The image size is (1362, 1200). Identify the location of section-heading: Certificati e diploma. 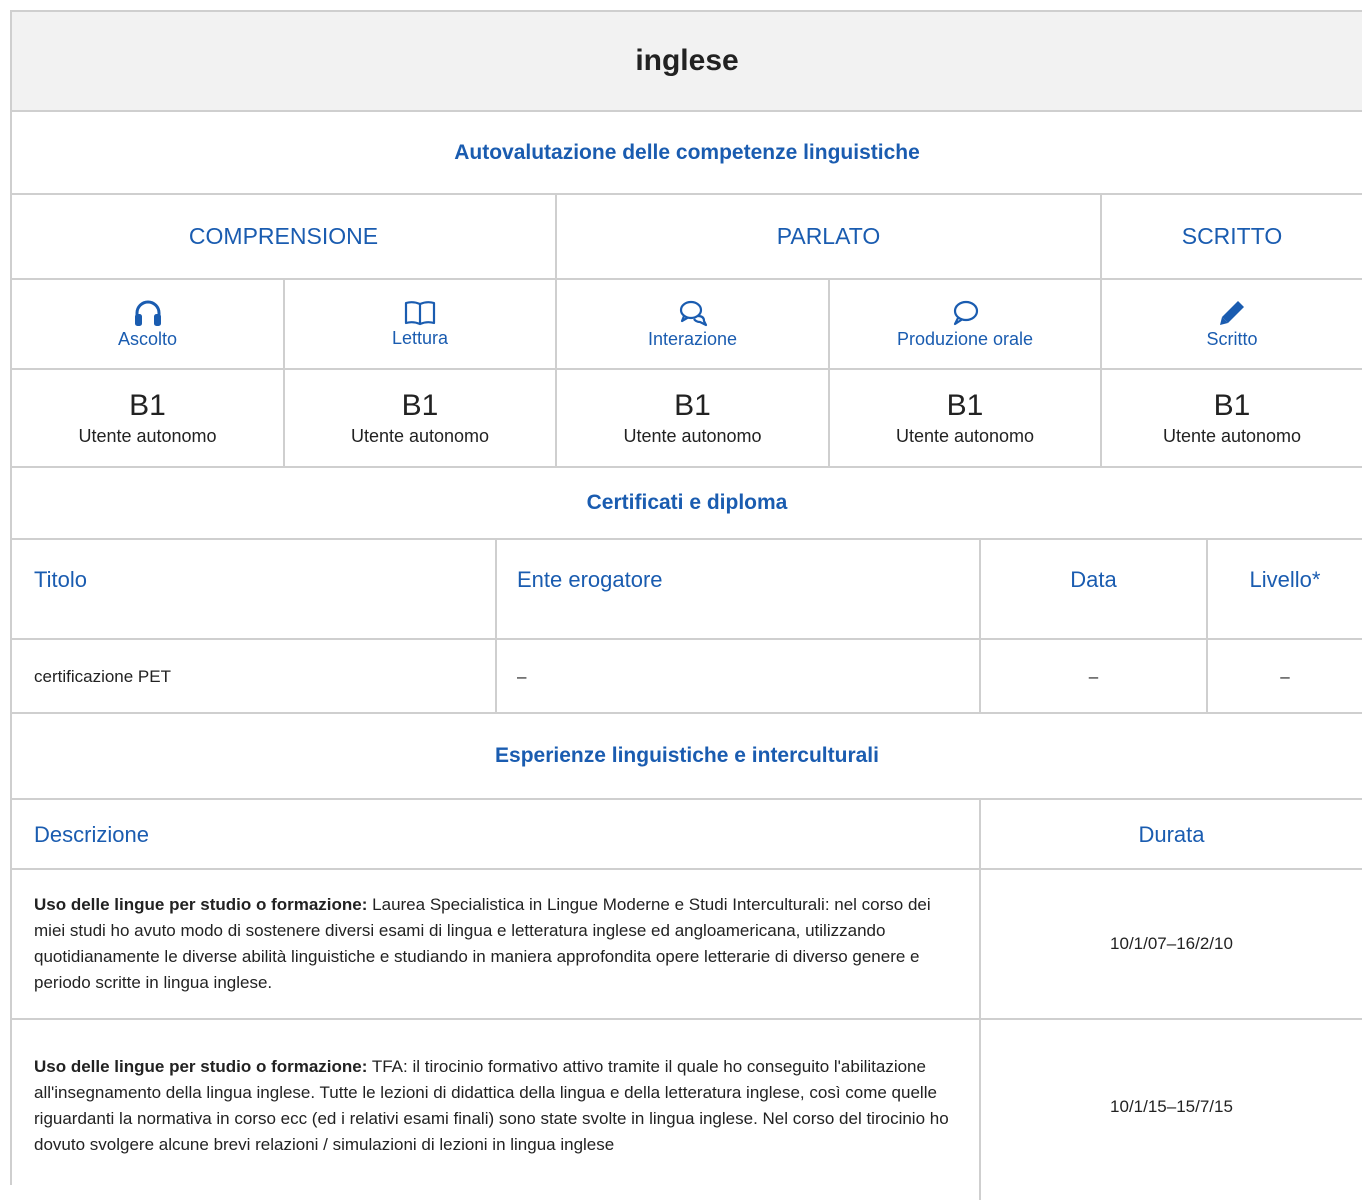
(687, 502).